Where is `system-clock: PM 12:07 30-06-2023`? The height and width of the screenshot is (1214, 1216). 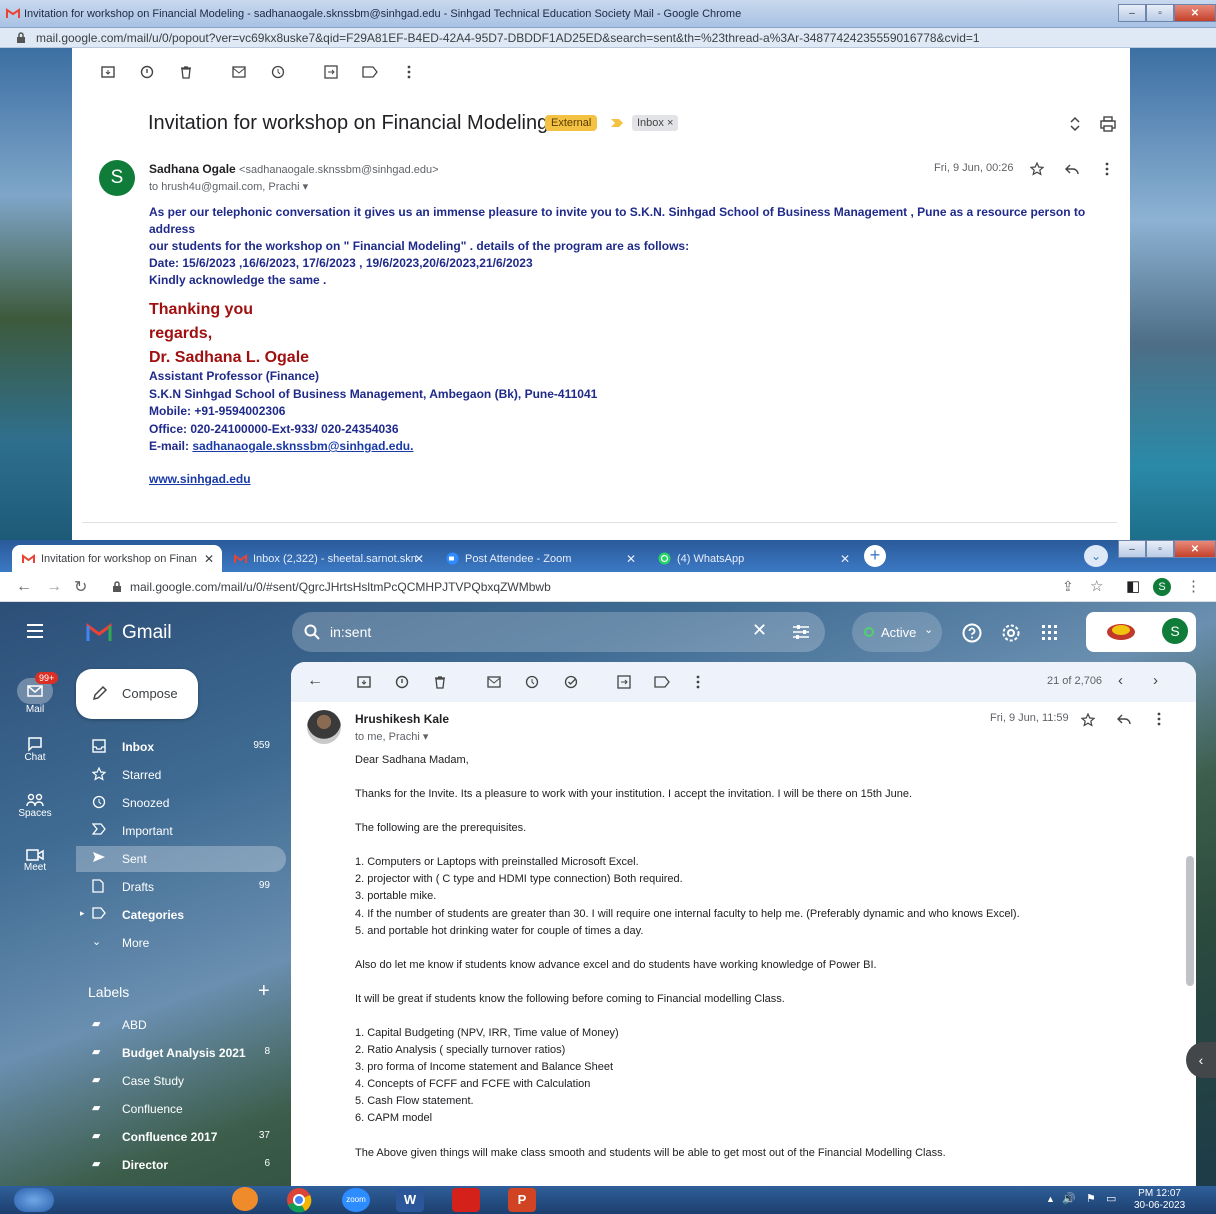 system-clock: PM 12:07 30-06-2023 is located at coordinates (1159, 1200).